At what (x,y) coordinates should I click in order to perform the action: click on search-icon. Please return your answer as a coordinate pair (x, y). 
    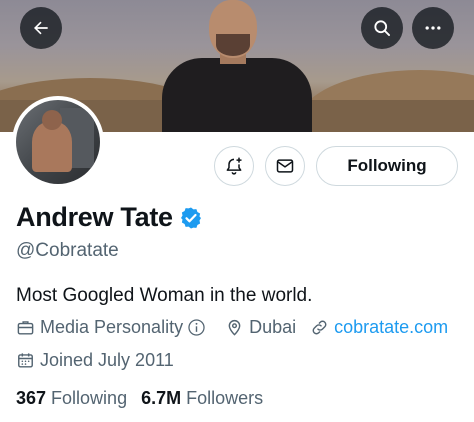
    Looking at the image, I should click on (382, 28).